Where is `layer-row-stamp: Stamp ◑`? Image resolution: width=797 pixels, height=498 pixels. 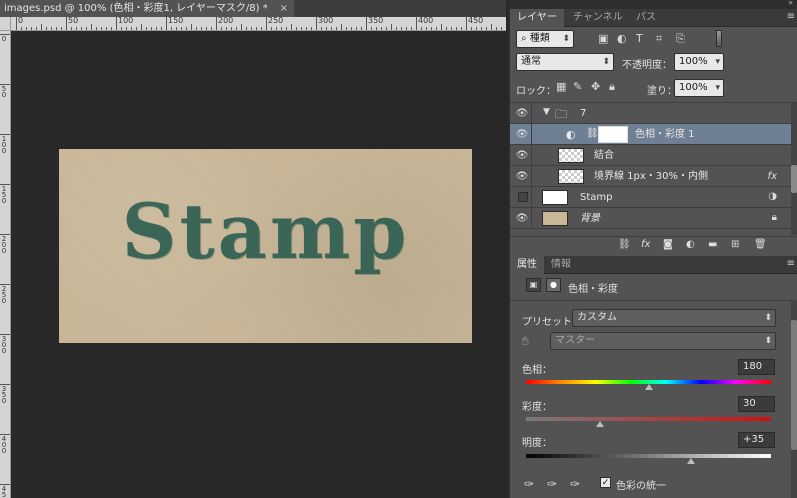
layer-row-stamp: Stamp ◑ is located at coordinates (651, 197).